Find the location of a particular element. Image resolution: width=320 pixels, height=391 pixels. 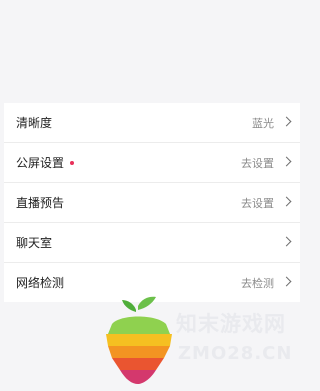

setting-label: 公屏设置 is located at coordinates (40, 163).